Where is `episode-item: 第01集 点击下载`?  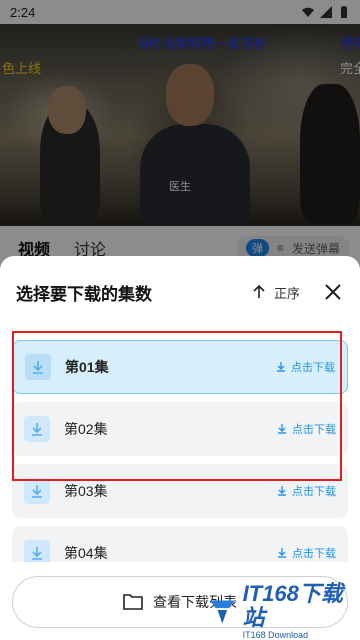 episode-item: 第01集 点击下载 is located at coordinates (180, 367).